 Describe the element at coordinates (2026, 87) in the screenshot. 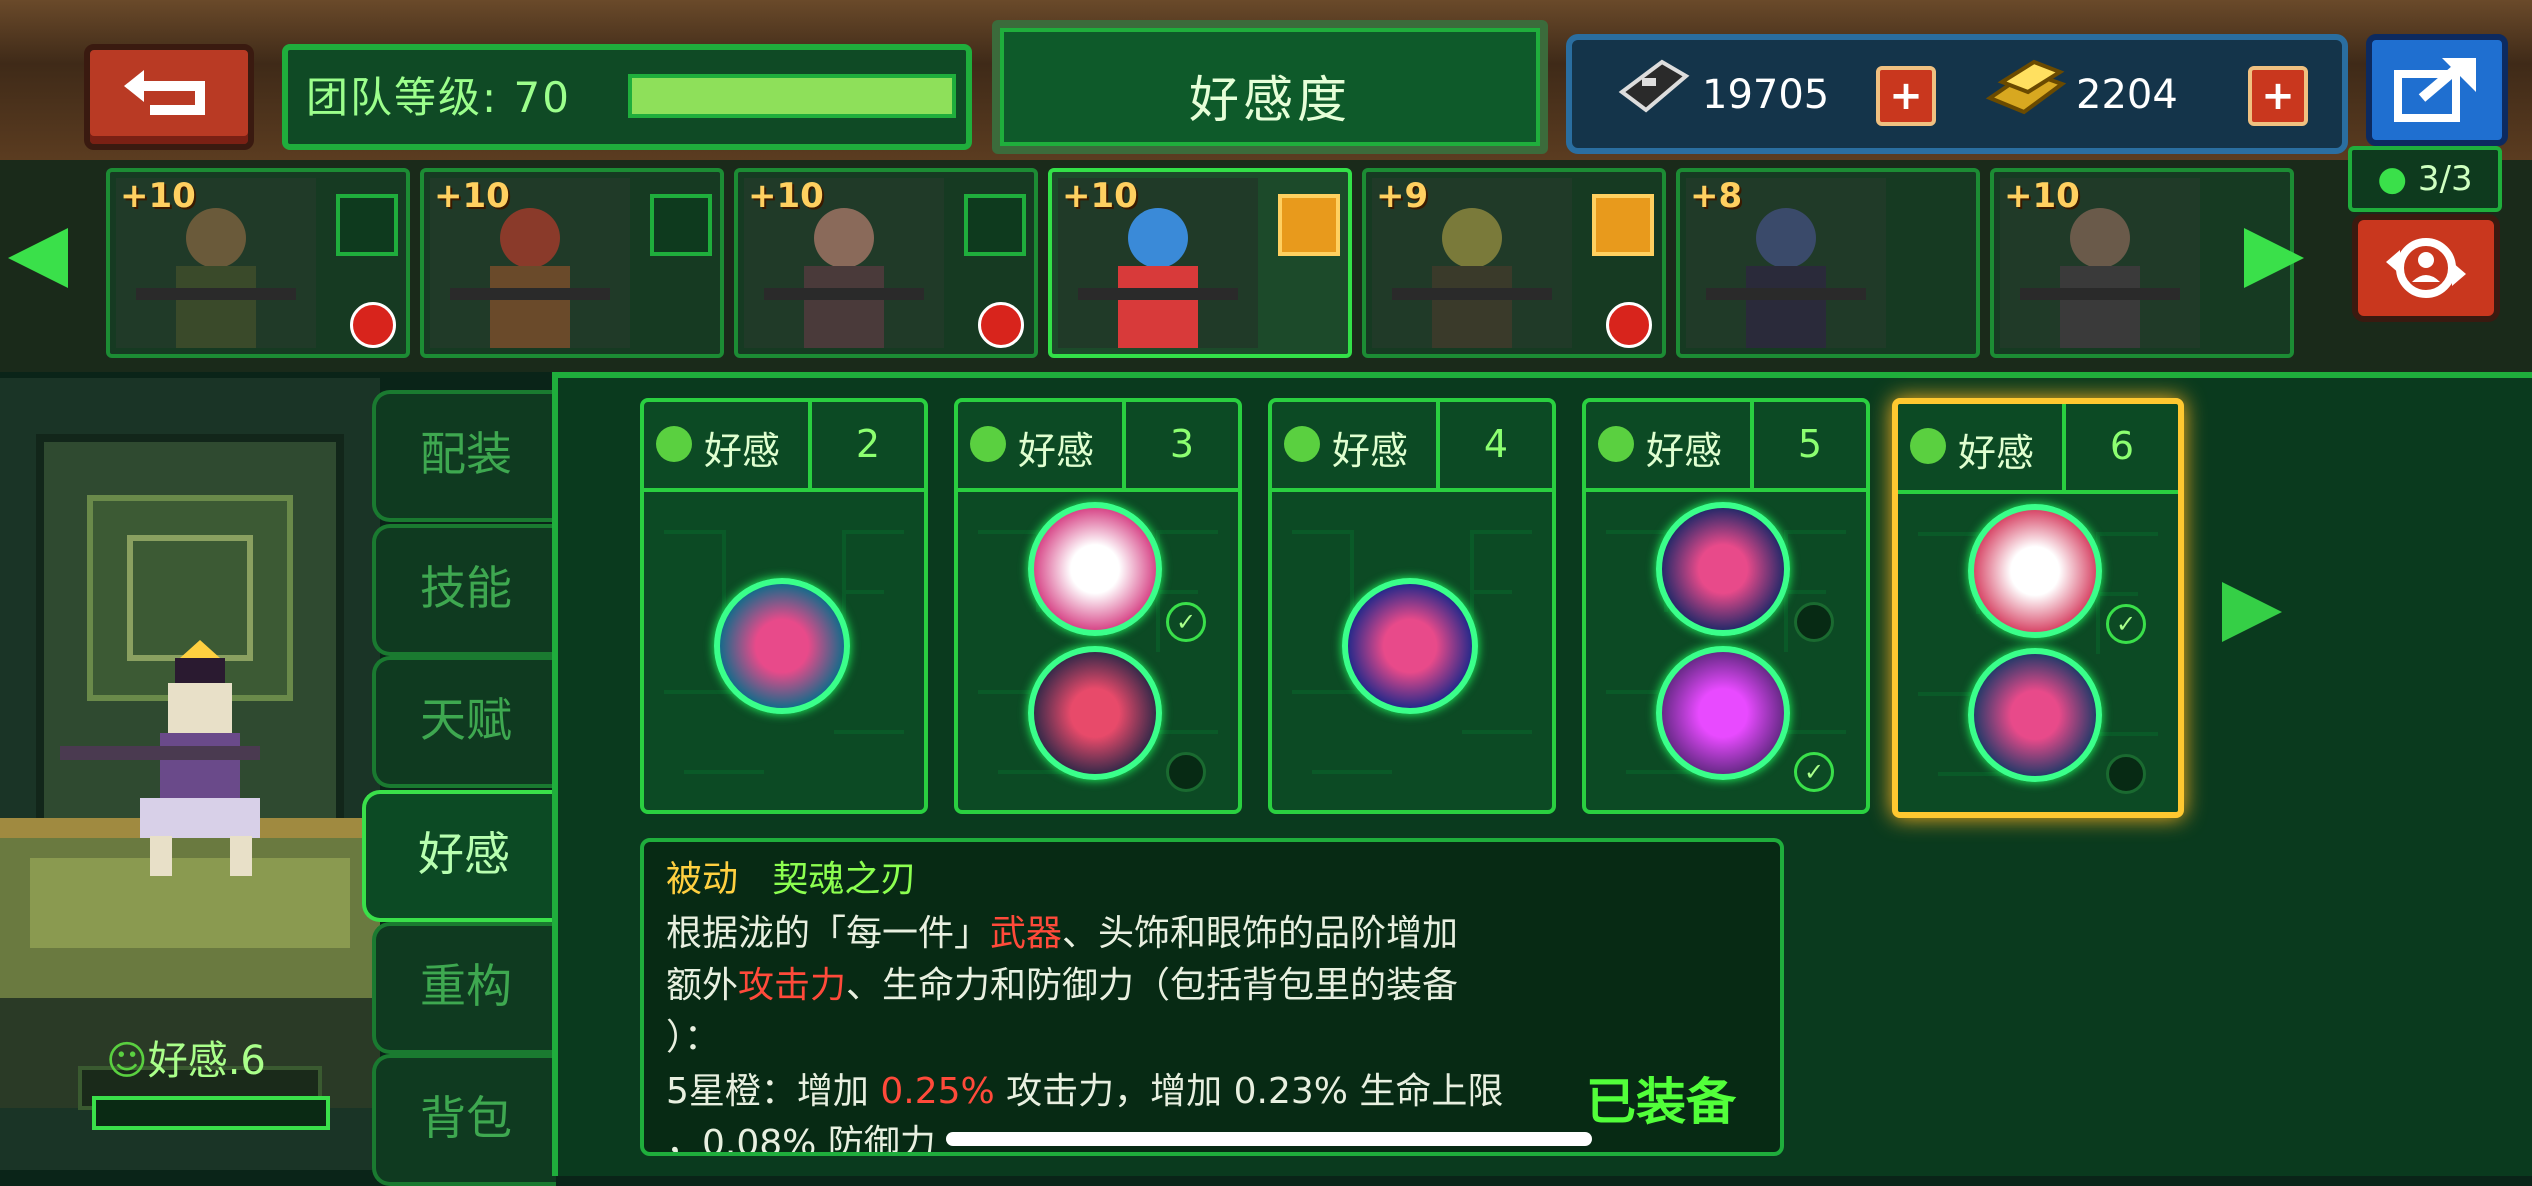

I see `gold-bar-icon` at that location.